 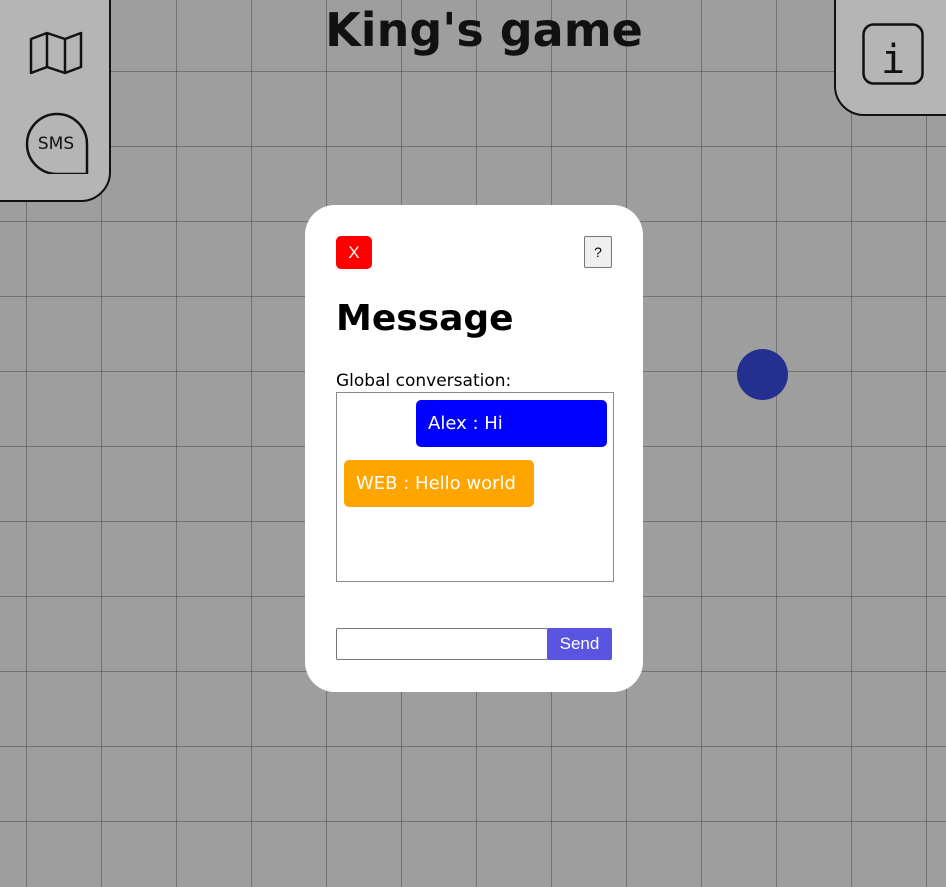 I want to click on player-dot, so click(x=762, y=374).